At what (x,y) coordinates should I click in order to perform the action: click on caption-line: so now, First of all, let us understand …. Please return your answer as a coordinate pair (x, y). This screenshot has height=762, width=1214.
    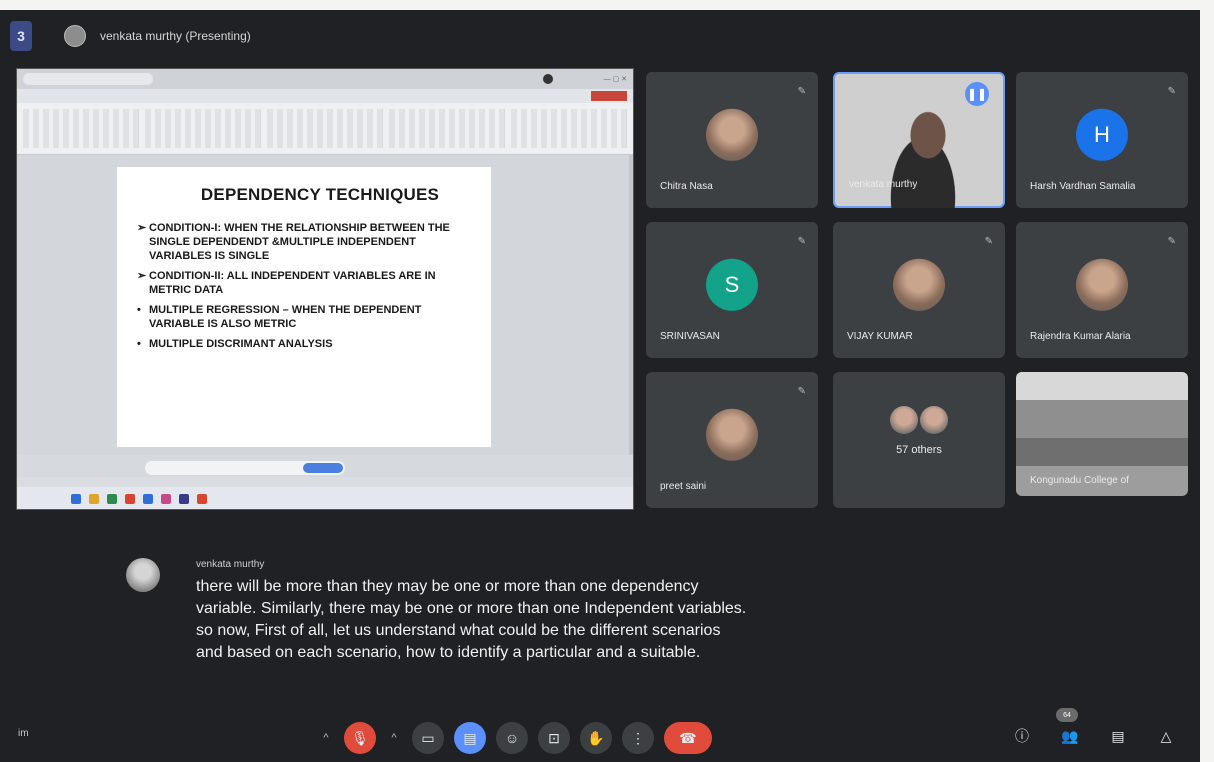
    Looking at the image, I should click on (458, 630).